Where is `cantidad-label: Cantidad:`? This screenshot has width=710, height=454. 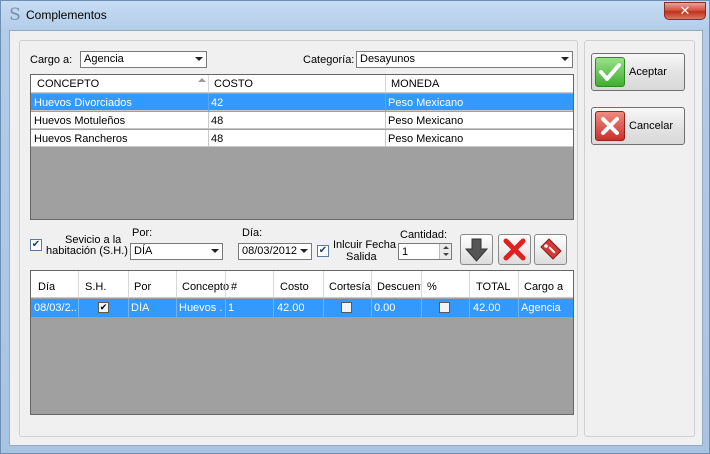
cantidad-label: Cantidad: is located at coordinates (424, 235).